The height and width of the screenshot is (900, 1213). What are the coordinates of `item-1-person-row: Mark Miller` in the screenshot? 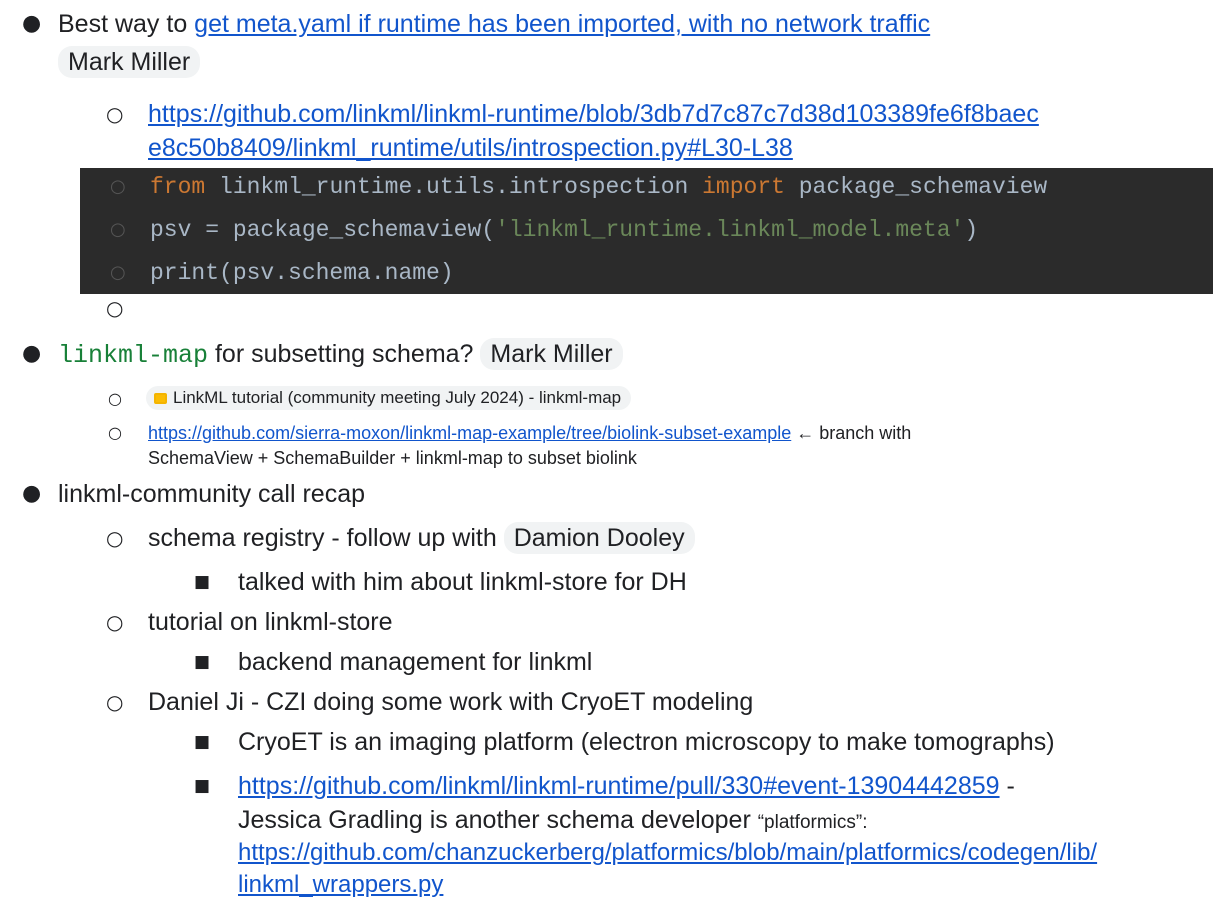 It's located at (129, 62).